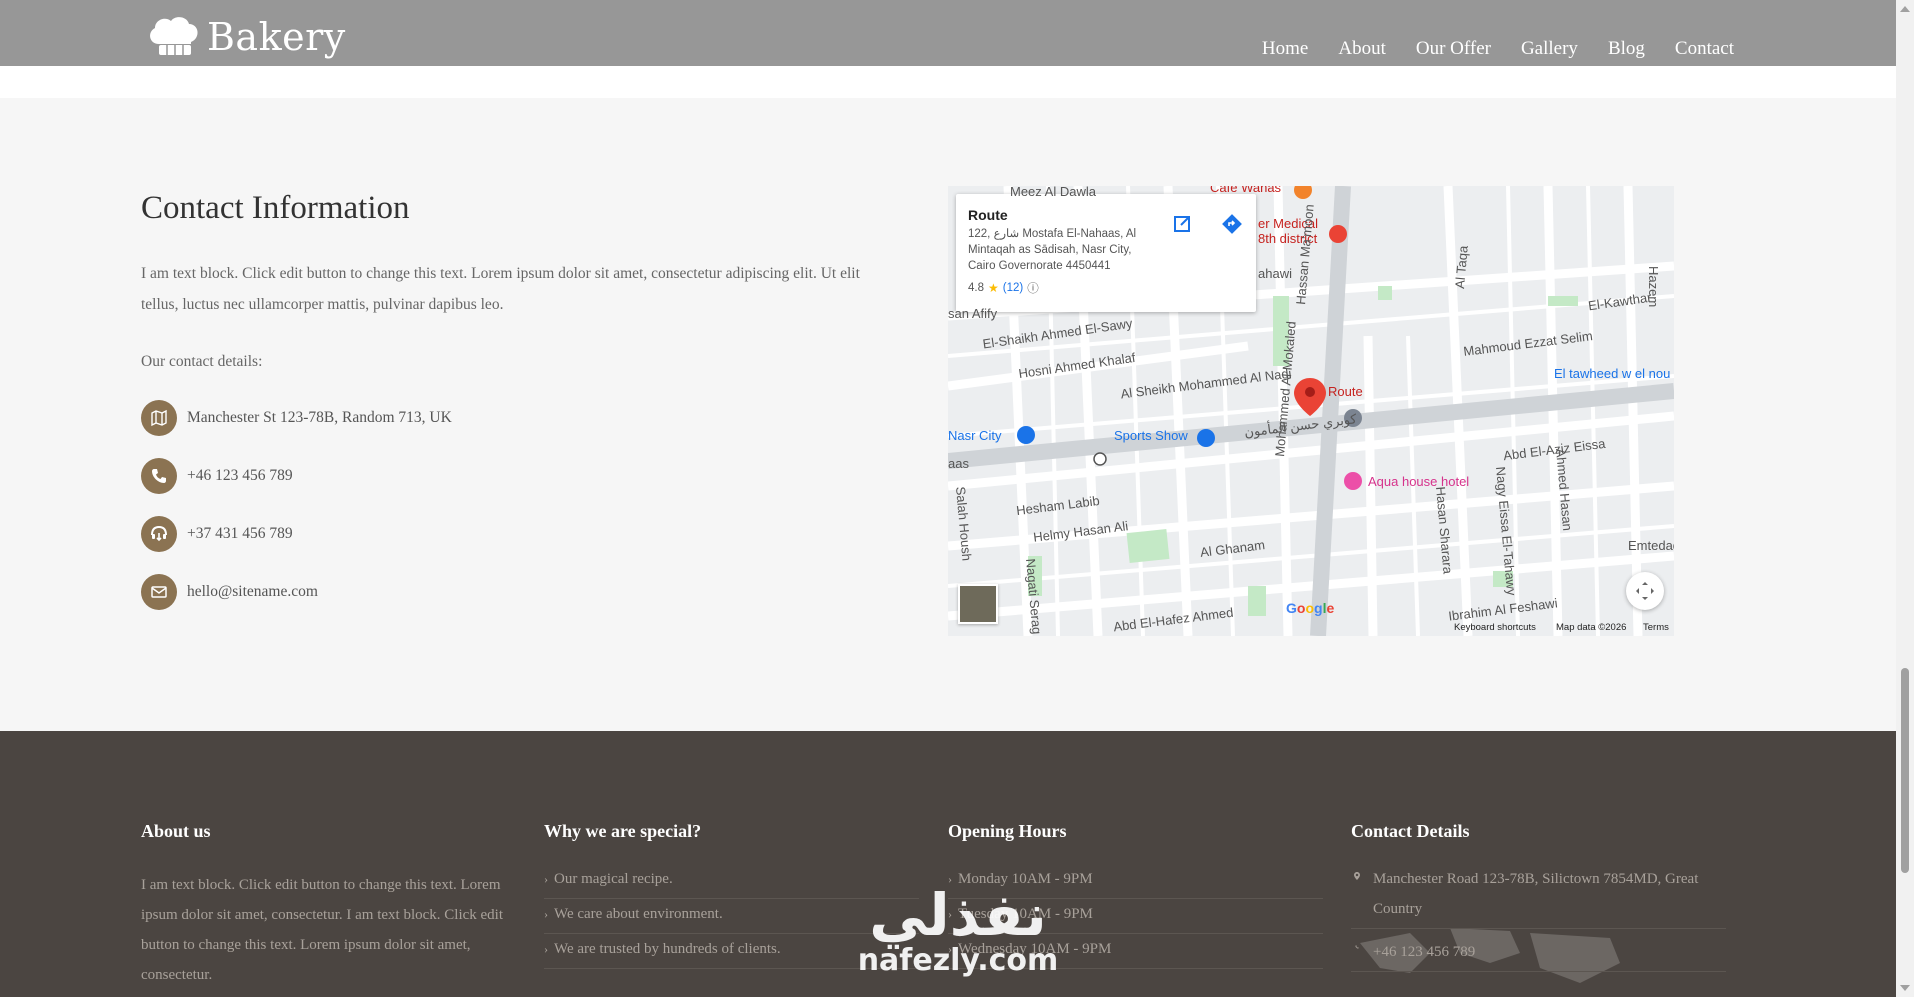 This screenshot has height=997, width=1914. What do you see at coordinates (1357, 876) in the screenshot?
I see `map-pin-icon` at bounding box center [1357, 876].